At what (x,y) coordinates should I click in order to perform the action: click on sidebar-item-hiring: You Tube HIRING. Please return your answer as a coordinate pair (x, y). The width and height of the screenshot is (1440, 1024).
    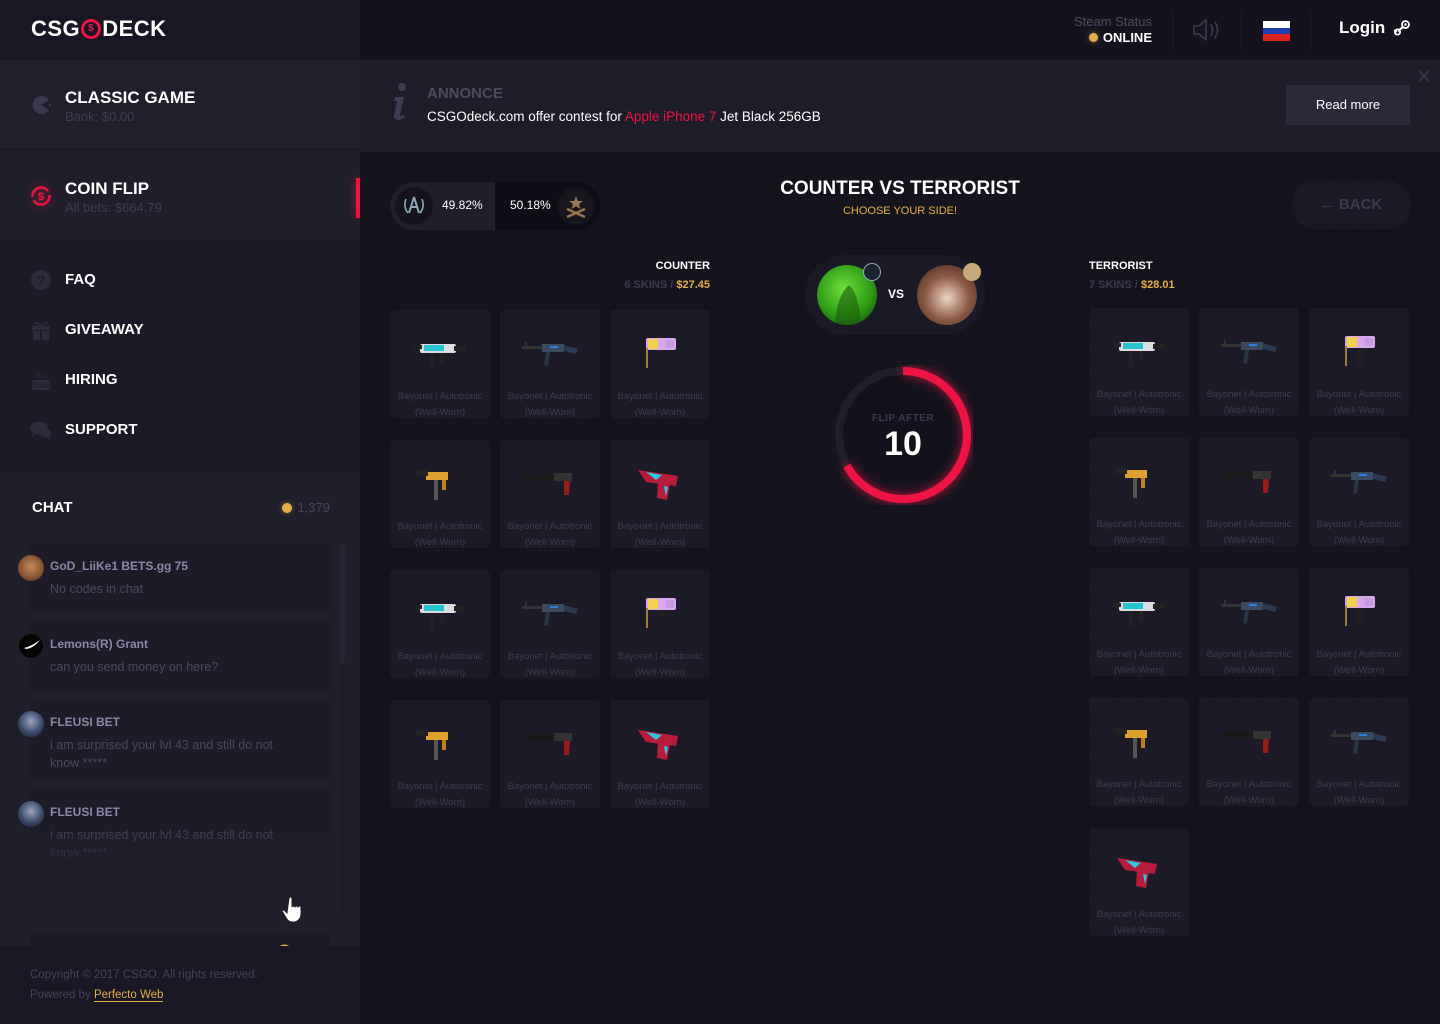
    Looking at the image, I should click on (180, 380).